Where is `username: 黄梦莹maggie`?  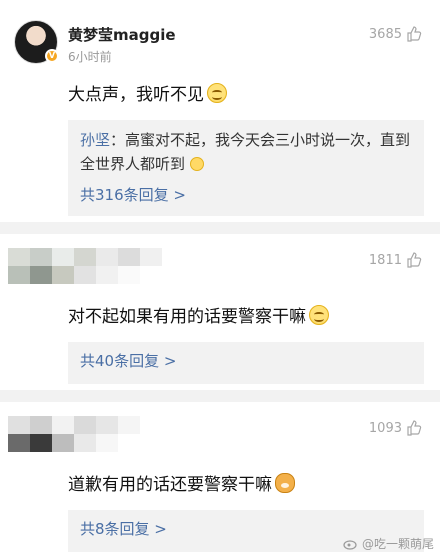 username: 黄梦莹maggie is located at coordinates (122, 34).